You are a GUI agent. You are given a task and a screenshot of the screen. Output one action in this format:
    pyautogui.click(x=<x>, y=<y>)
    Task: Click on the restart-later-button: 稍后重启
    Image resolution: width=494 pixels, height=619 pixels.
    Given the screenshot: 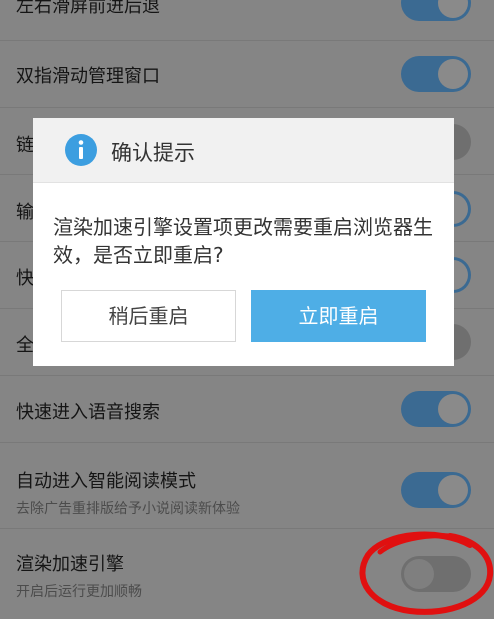 What is the action you would take?
    pyautogui.click(x=148, y=316)
    